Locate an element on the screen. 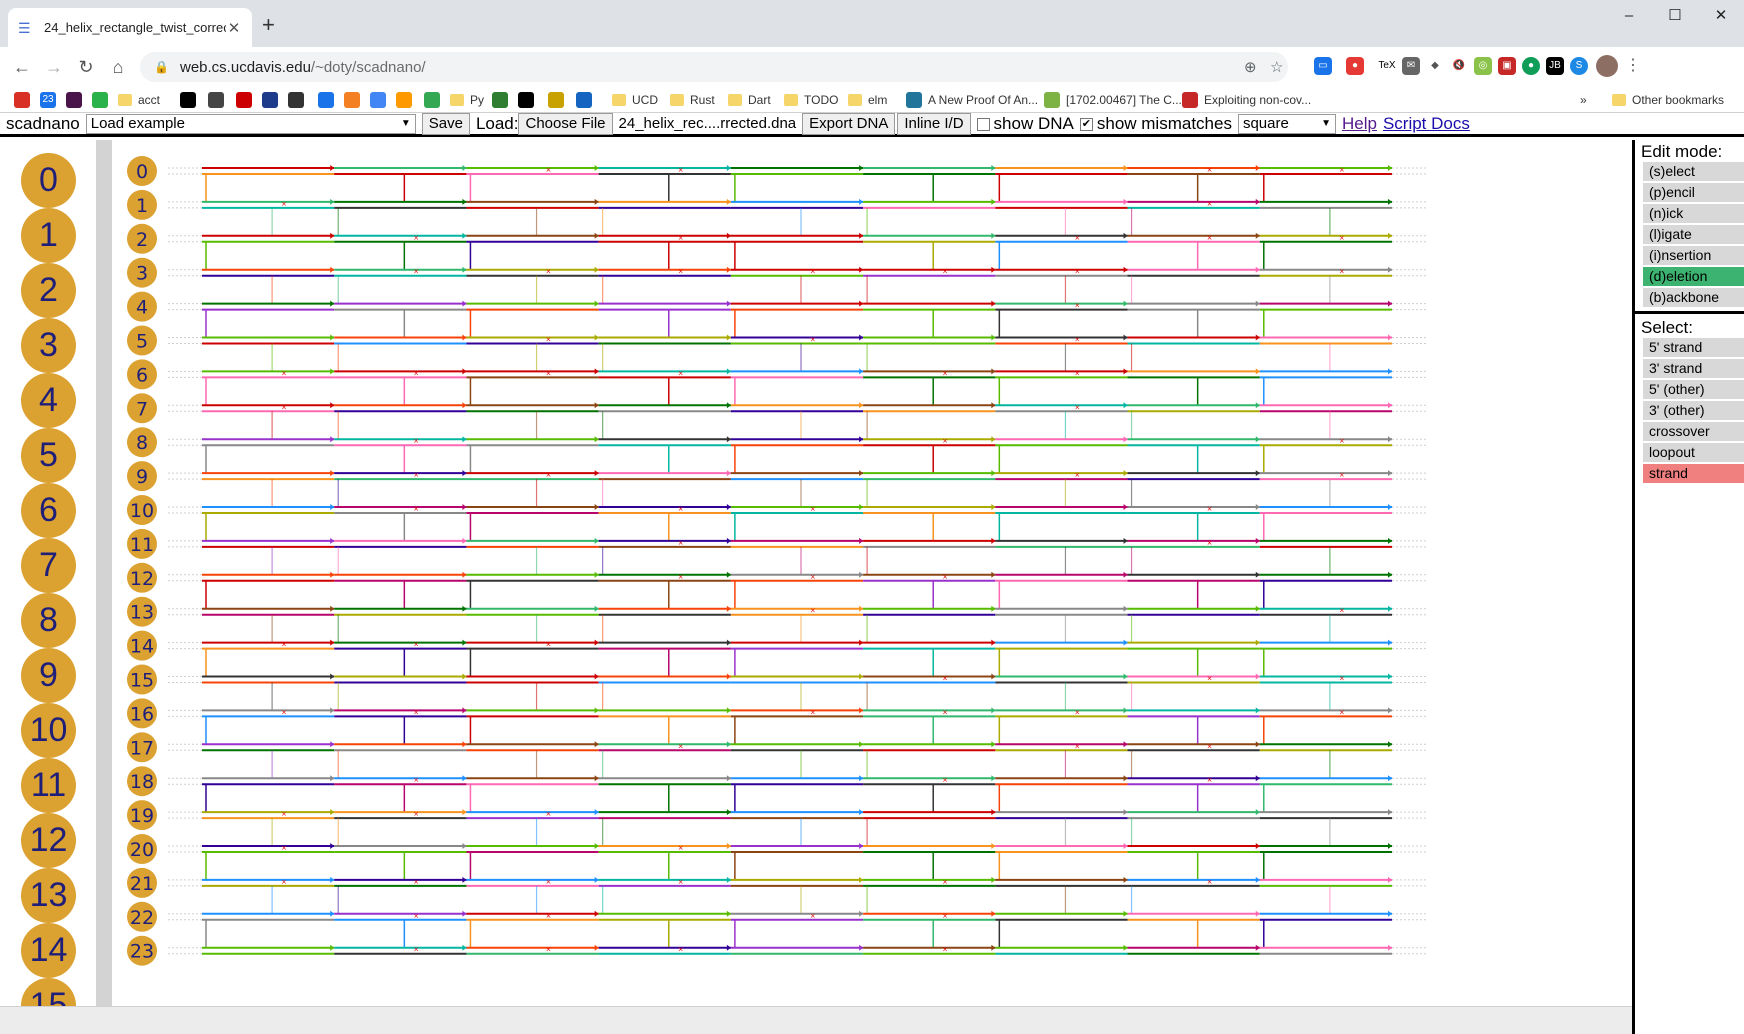 The height and width of the screenshot is (1034, 1744). browser-tab: ☰ 24_helix_rectangle_twist_corrected ✕ is located at coordinates (130, 27).